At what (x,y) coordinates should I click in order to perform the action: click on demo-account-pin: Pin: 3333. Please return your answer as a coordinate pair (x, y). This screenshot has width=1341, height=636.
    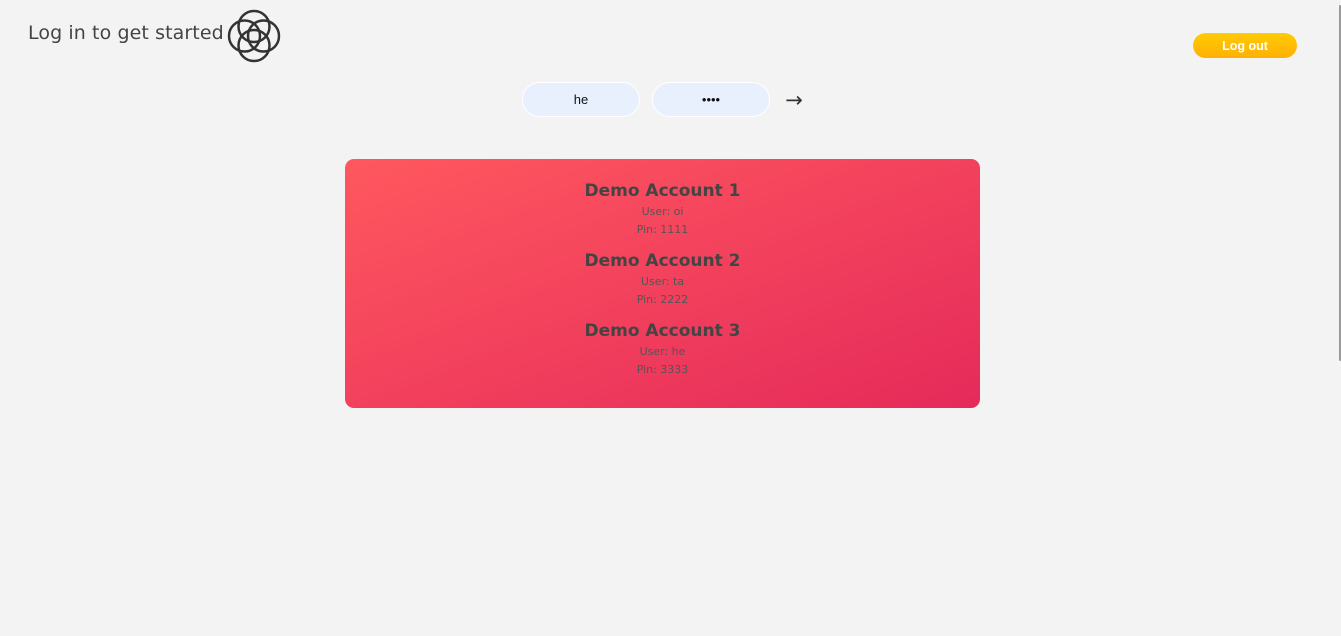
    Looking at the image, I should click on (662, 369).